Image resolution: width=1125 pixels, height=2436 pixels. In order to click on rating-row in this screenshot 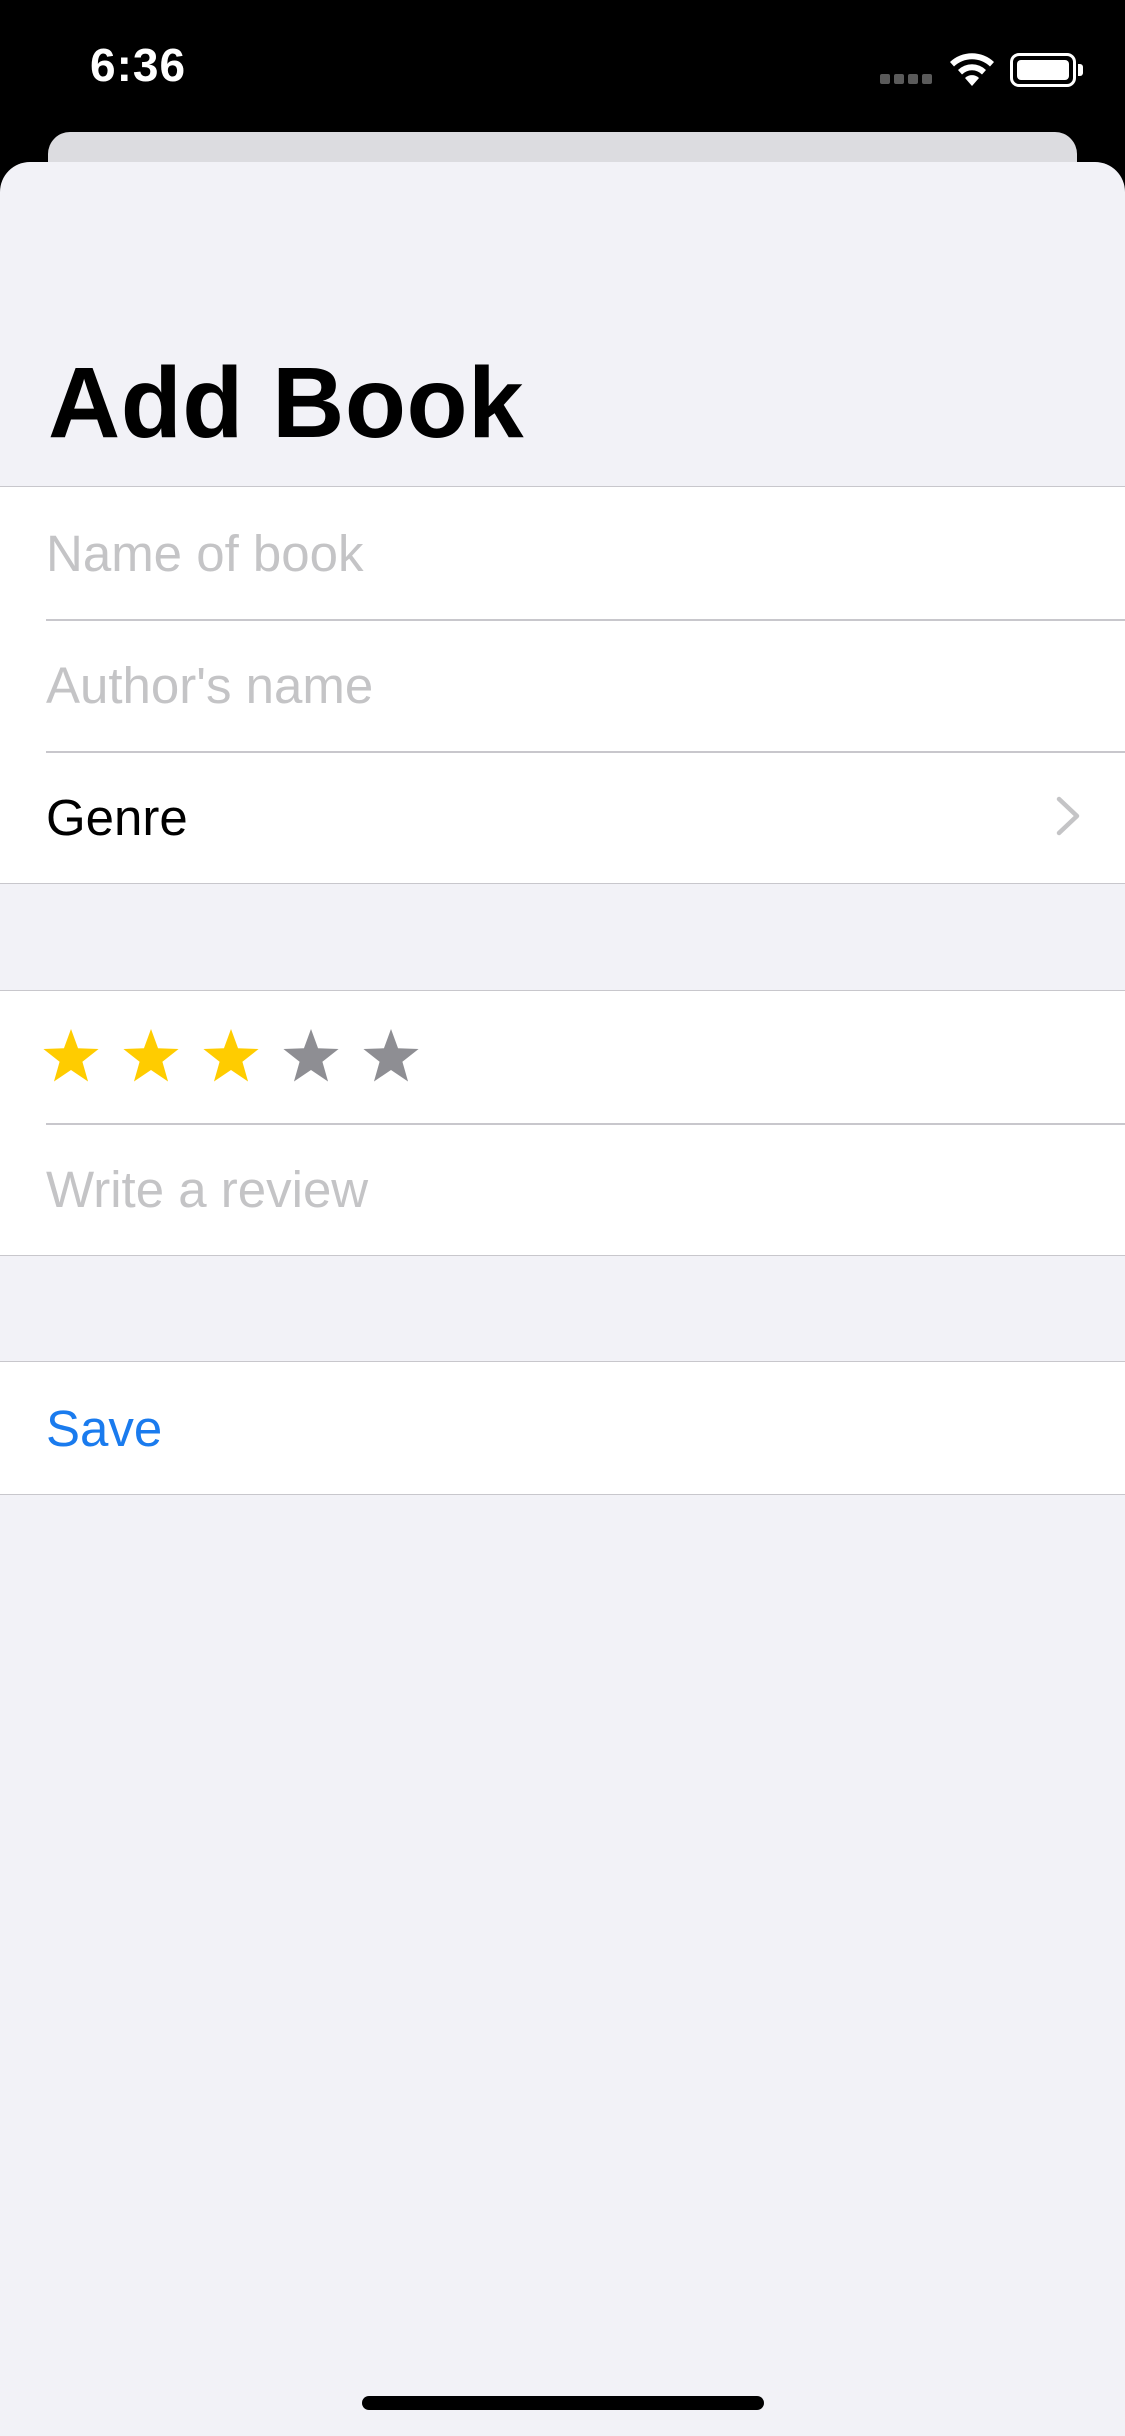, I will do `click(562, 1057)`.